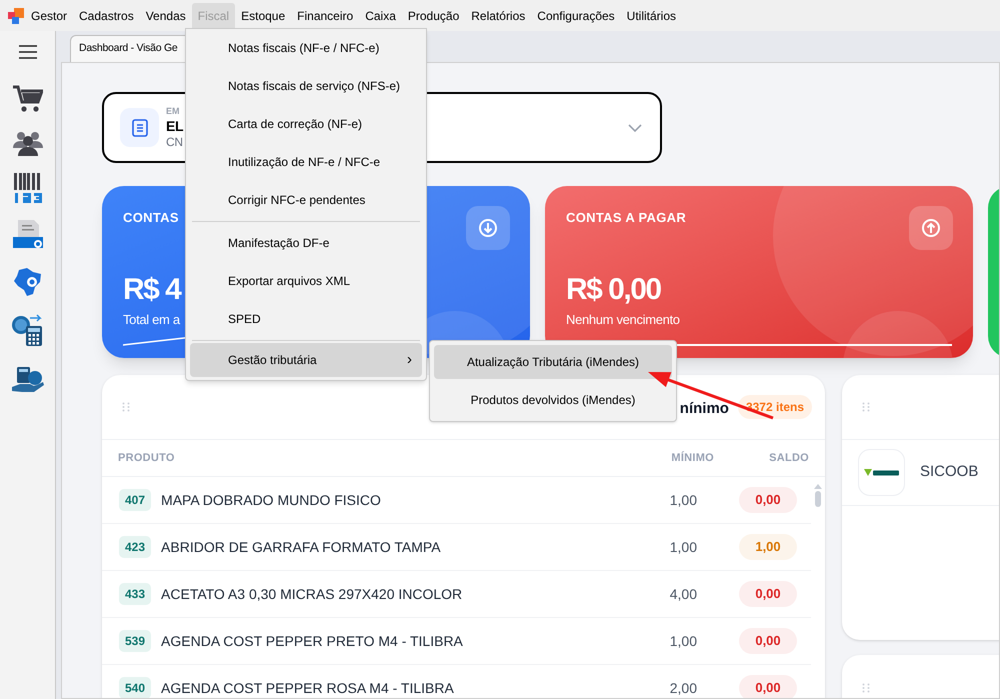  I want to click on card-caption: Nenhum vencimento, so click(623, 320).